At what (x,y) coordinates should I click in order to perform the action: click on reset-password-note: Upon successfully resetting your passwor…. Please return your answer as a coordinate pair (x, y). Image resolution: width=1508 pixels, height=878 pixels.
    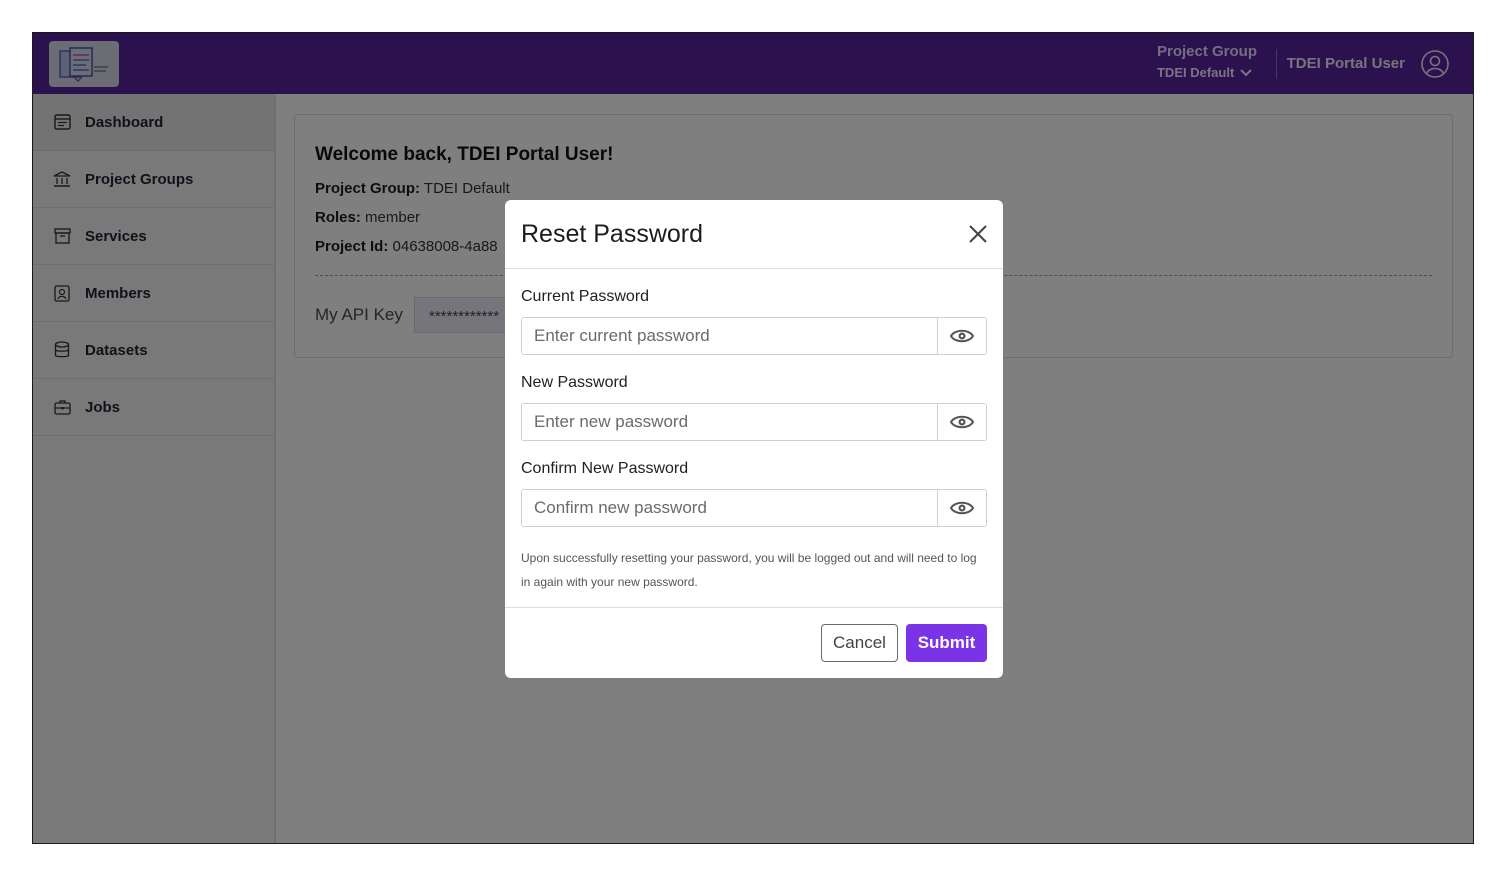
    Looking at the image, I should click on (749, 570).